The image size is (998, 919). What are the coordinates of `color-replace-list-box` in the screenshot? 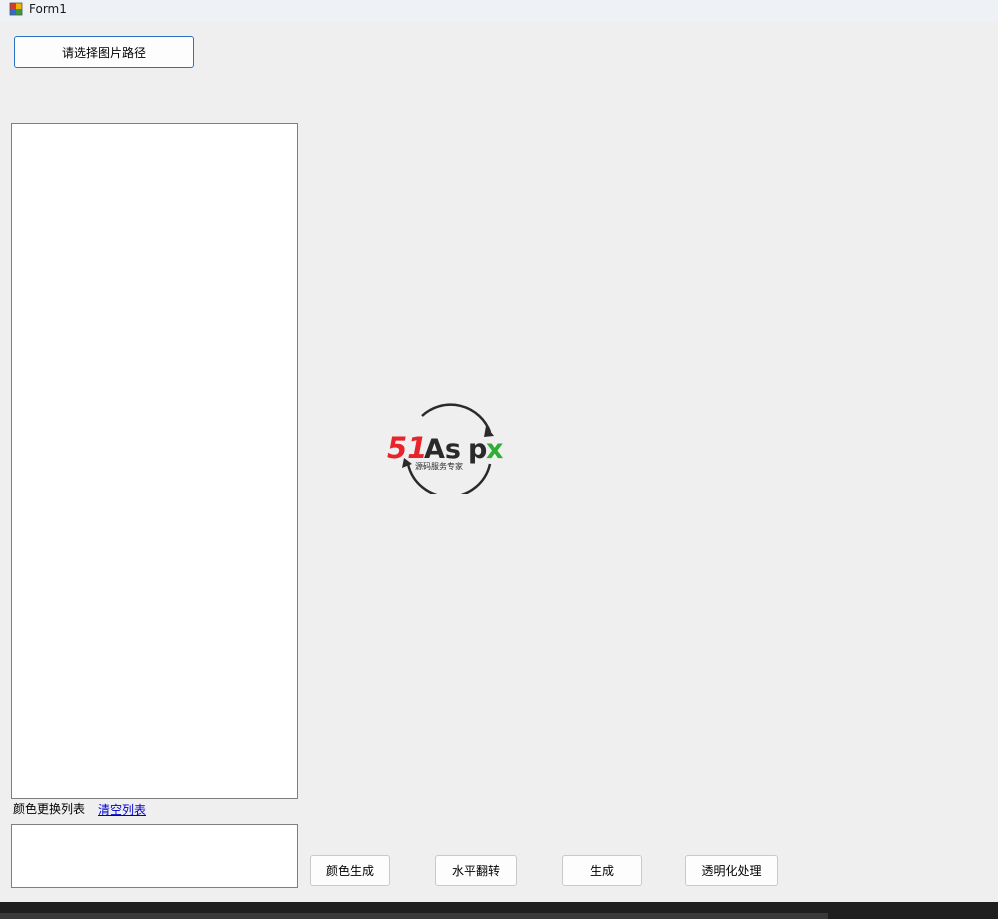 It's located at (154, 856).